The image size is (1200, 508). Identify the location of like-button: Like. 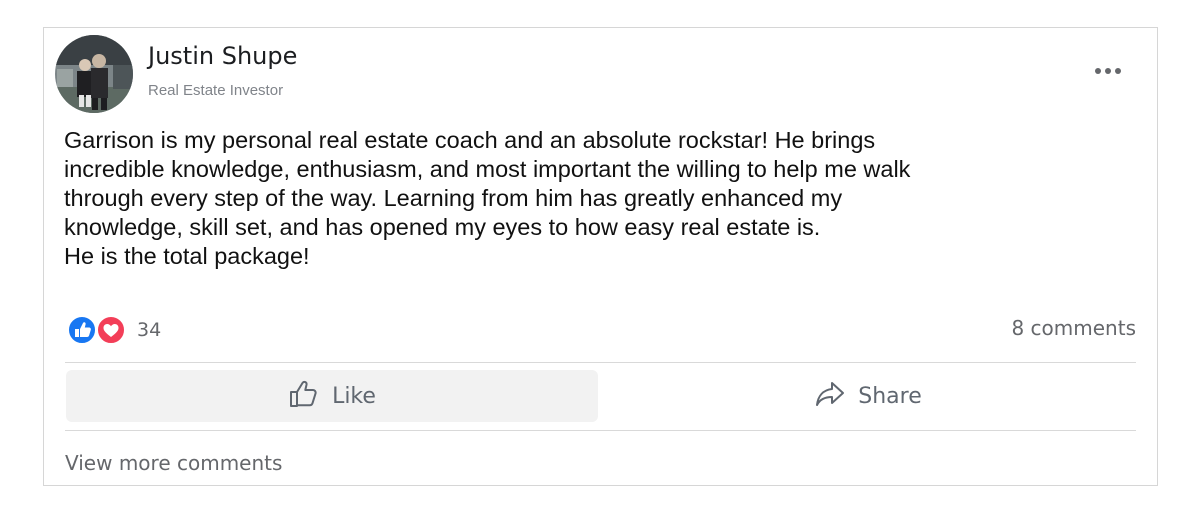
(332, 396).